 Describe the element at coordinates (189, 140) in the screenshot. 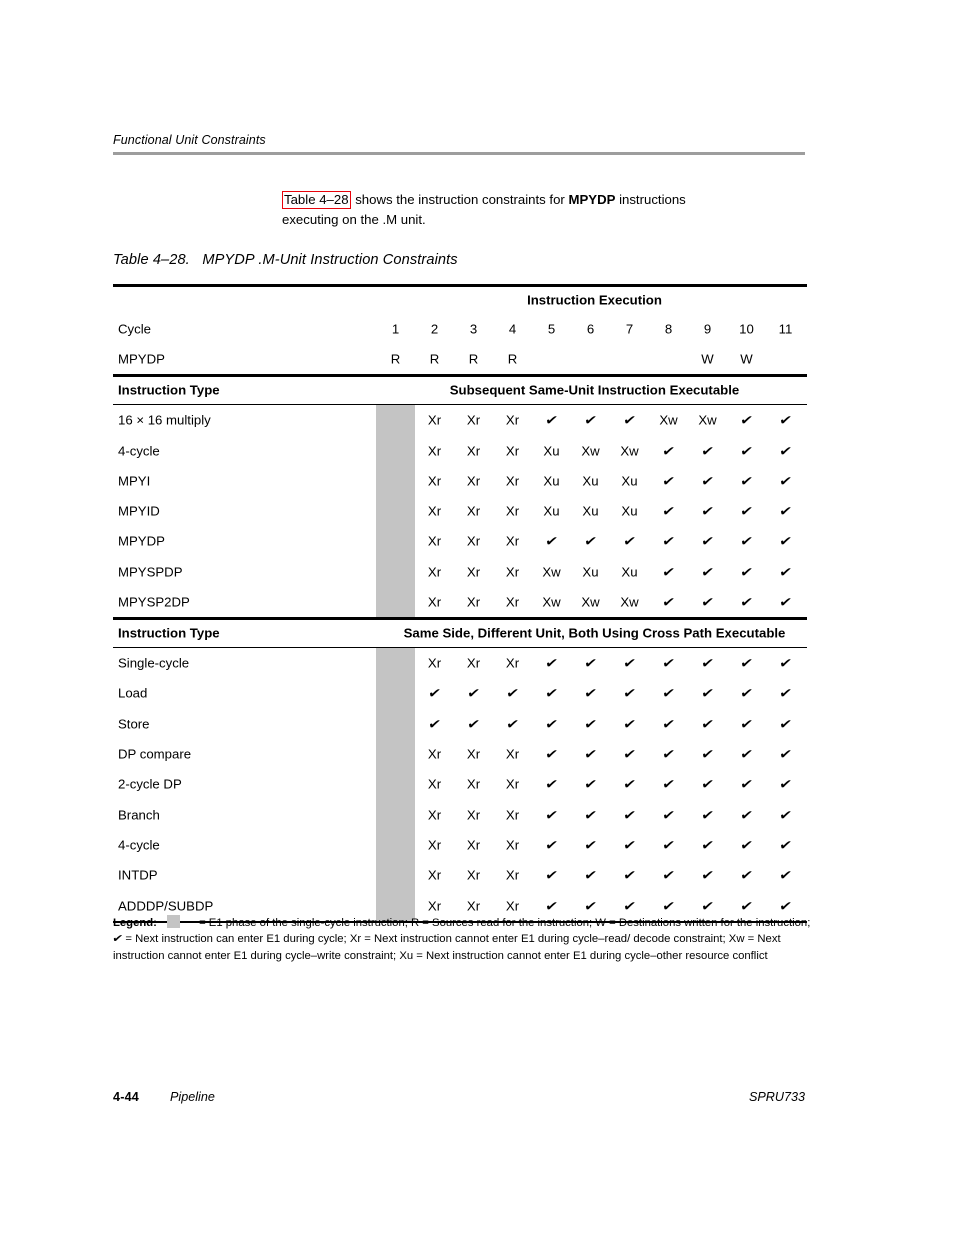

I see `running-header-title: Functional Unit Constraints` at that location.